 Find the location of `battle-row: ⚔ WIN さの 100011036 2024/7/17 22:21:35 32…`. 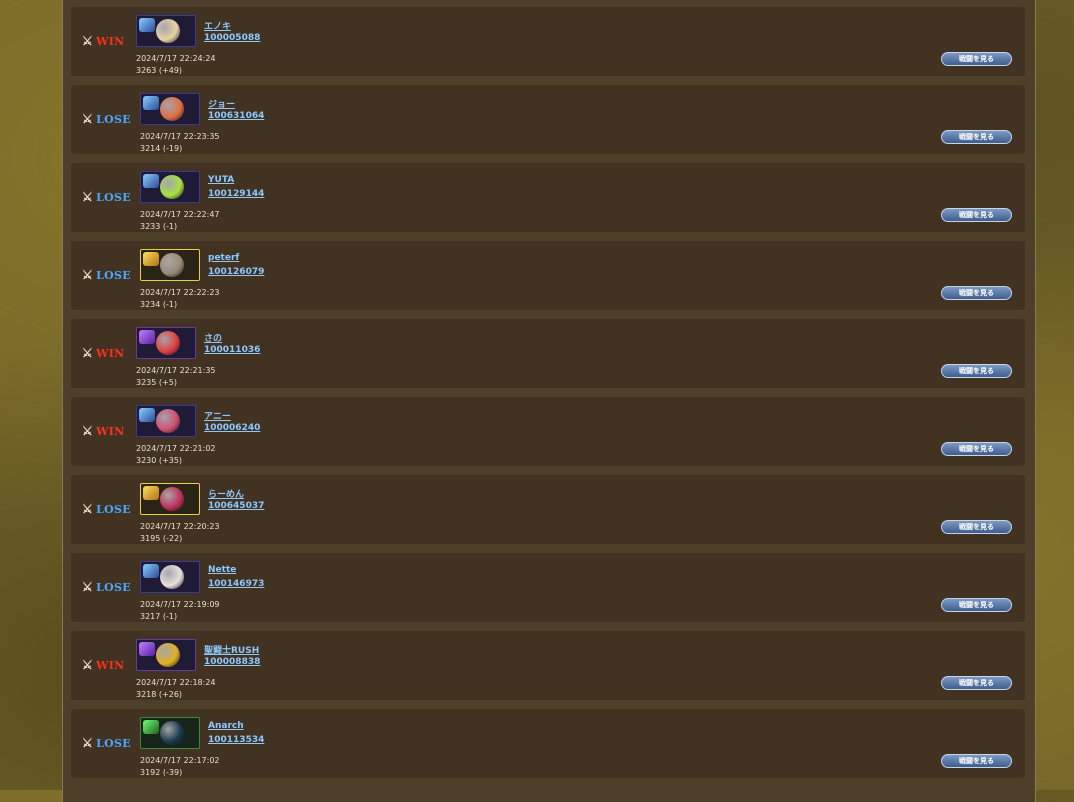

battle-row: ⚔ WIN さの 100011036 2024/7/17 22:21:35 32… is located at coordinates (548, 353).